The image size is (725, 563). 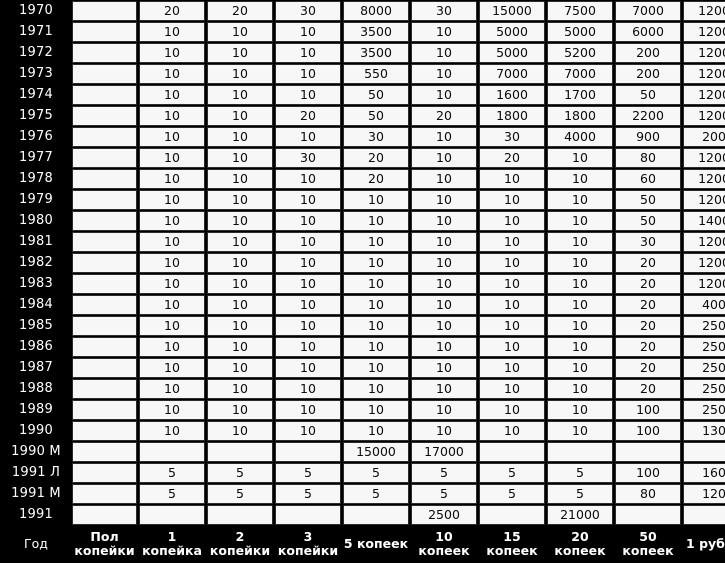 I want to click on table-cell: 5200, so click(x=580, y=53).